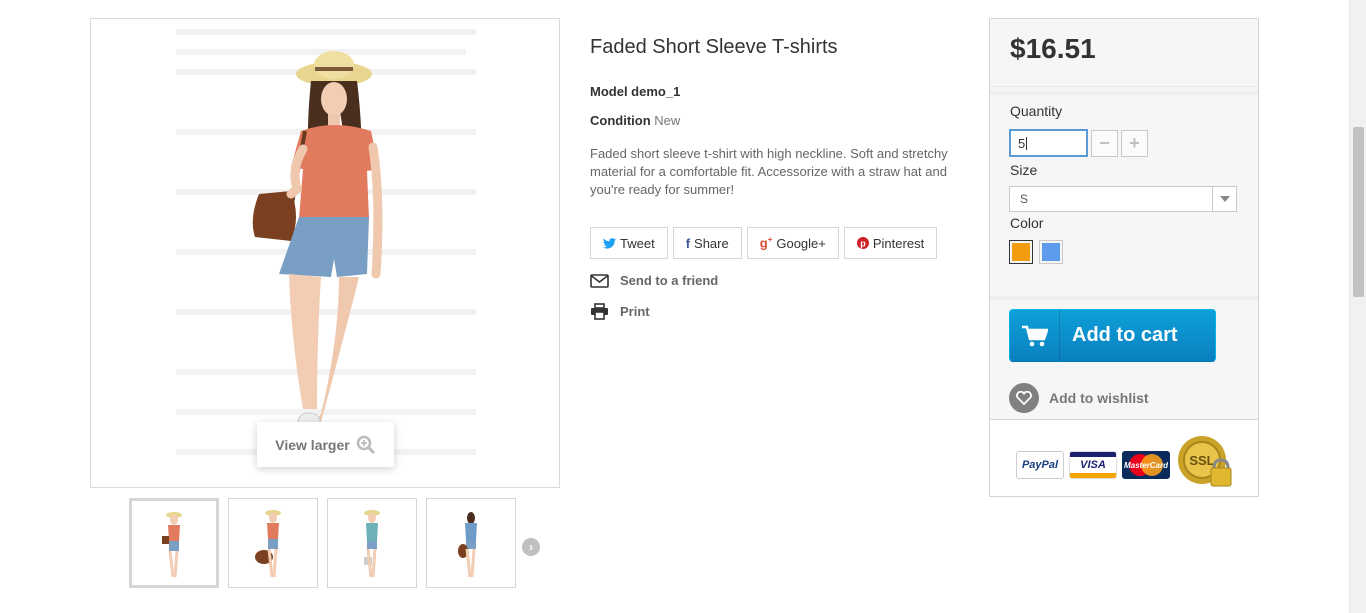 This screenshot has width=1366, height=613. I want to click on googleplus-label: Google+, so click(801, 243).